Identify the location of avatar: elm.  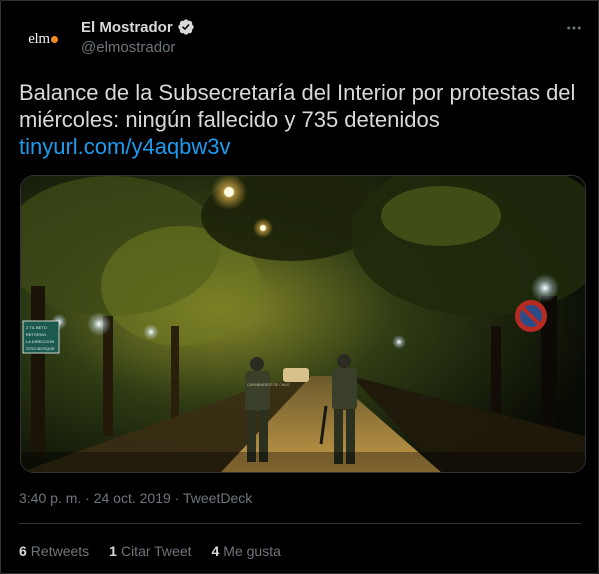
(43, 39).